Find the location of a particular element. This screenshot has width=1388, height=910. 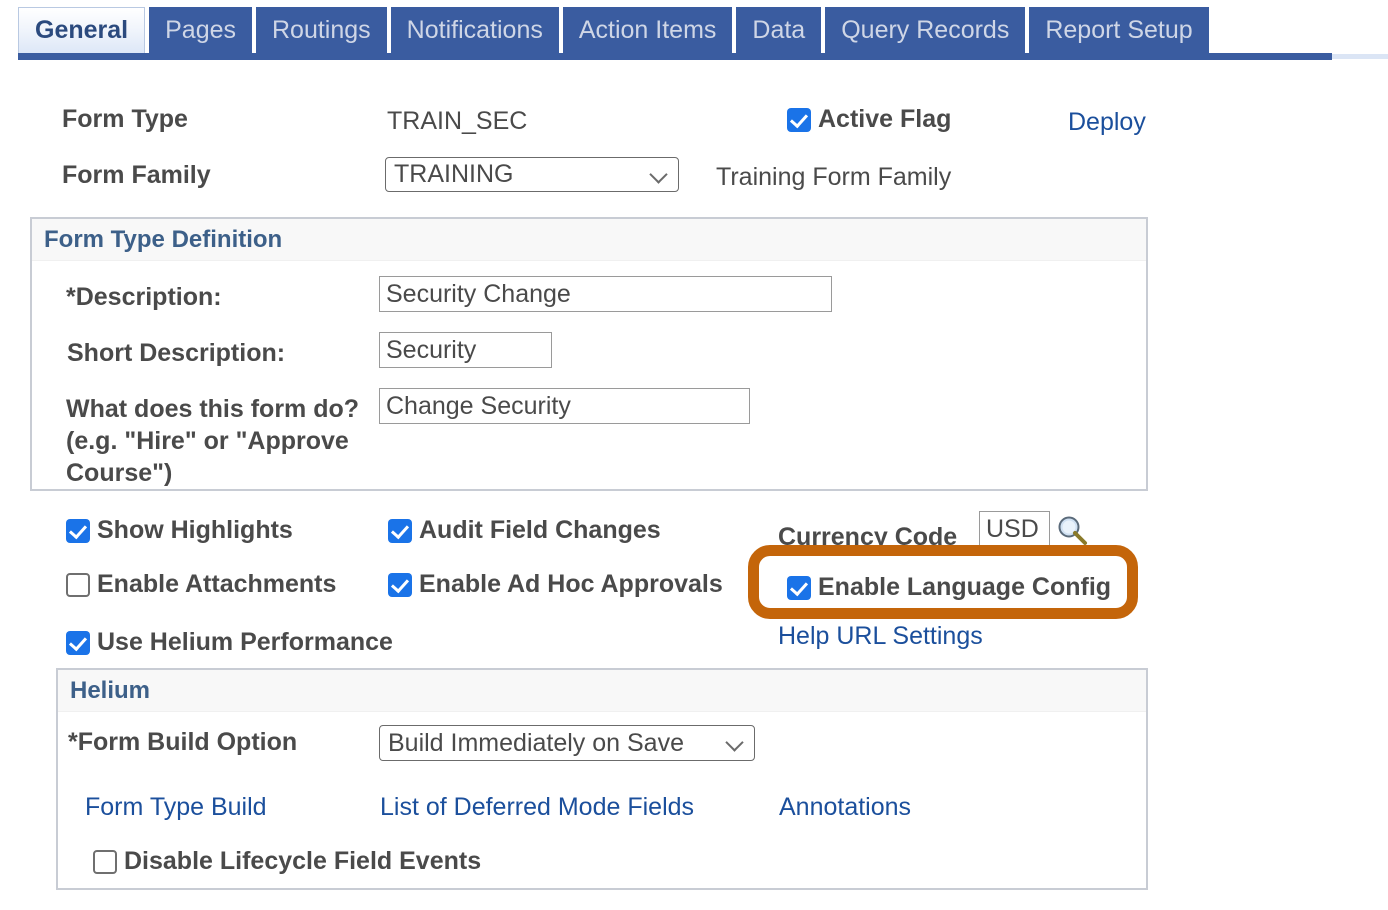

tab-action-items: Action Items is located at coordinates (647, 30).